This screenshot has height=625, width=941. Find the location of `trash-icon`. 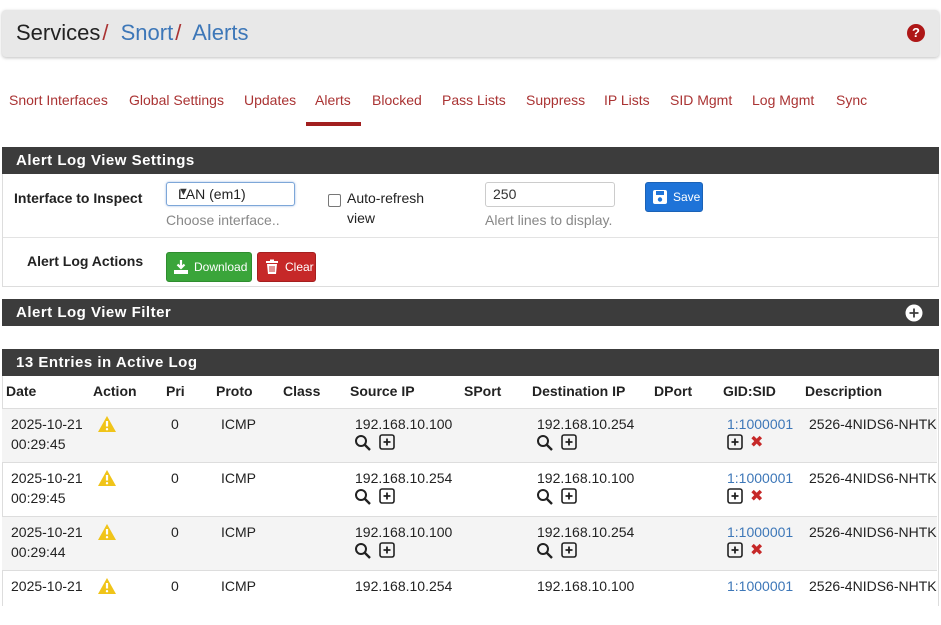

trash-icon is located at coordinates (272, 266).